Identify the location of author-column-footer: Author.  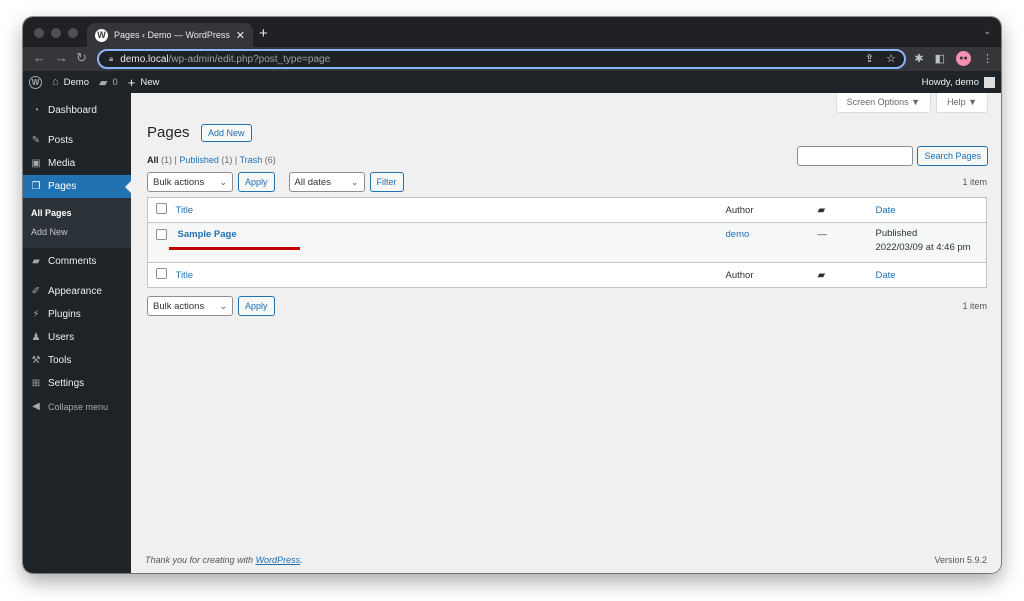
(771, 275).